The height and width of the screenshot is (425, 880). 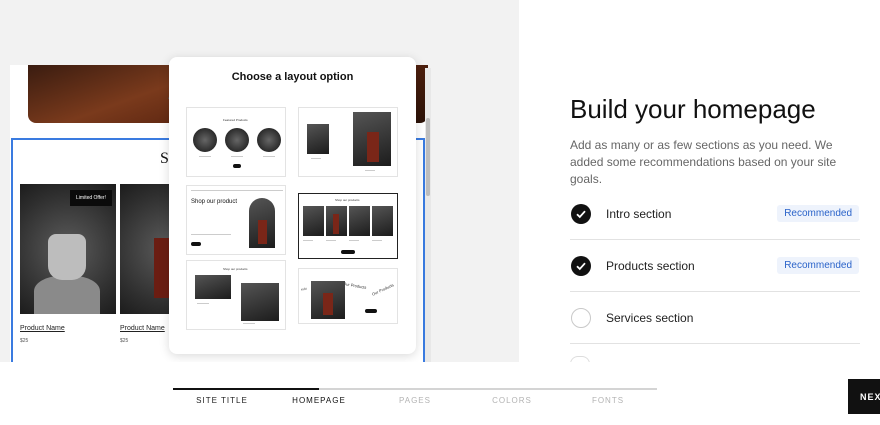 I want to click on step-homepage: HOMEPAGE, so click(x=319, y=400).